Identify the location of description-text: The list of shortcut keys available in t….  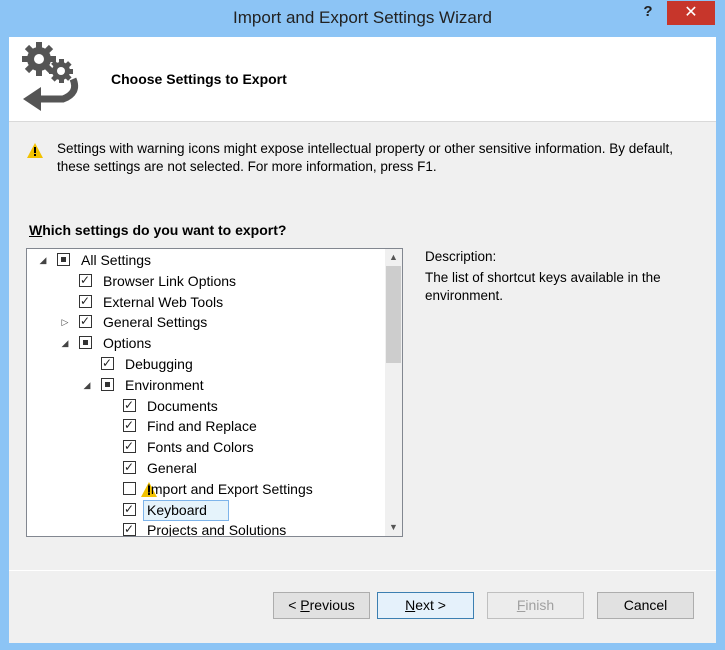
(543, 286).